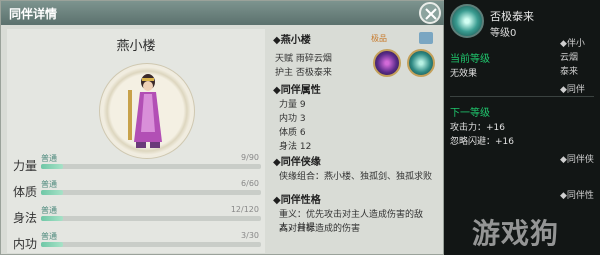  Describe the element at coordinates (295, 147) in the screenshot. I see `attribute-line: 身法 12` at that location.